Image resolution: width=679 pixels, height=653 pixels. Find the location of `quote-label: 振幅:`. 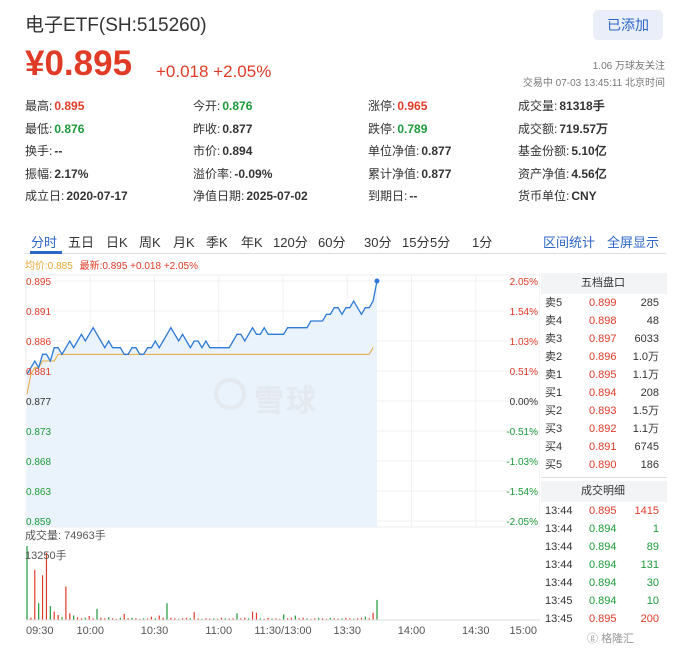

quote-label: 振幅: is located at coordinates (39, 173).